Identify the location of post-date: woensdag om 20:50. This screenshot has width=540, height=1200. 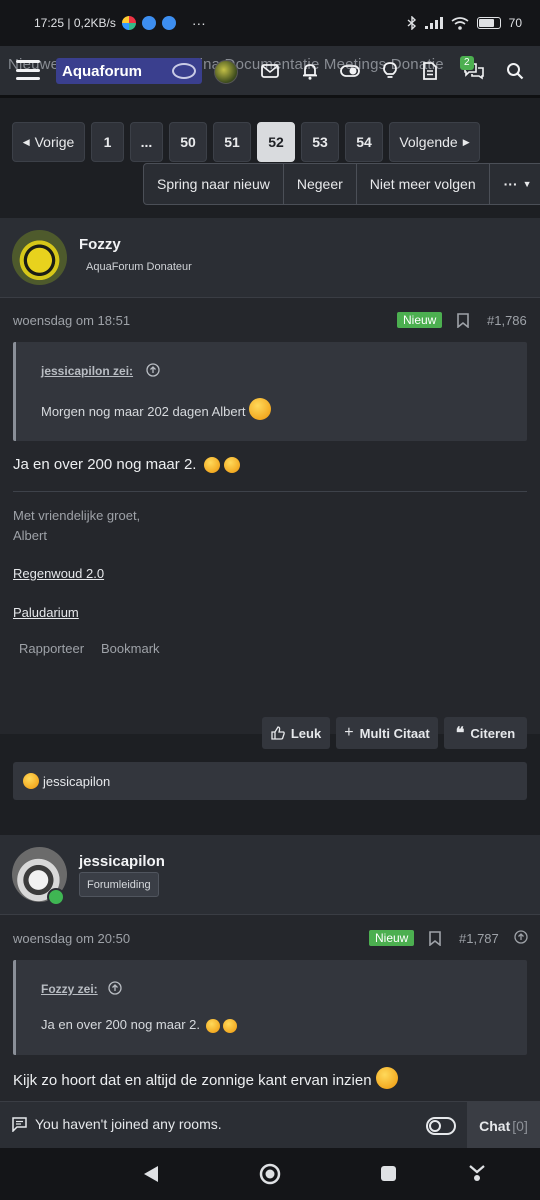
(71, 938).